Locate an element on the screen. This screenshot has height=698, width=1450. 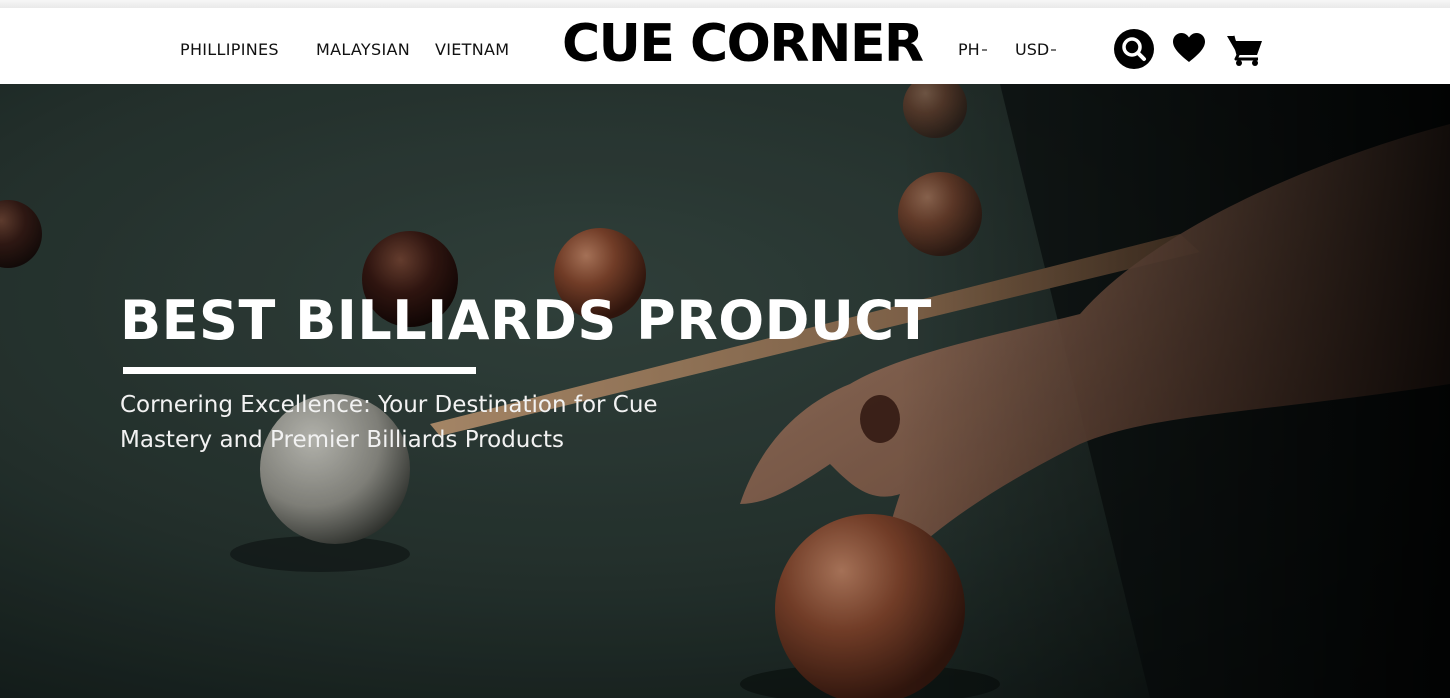
hero-title-underline is located at coordinates (299, 370).